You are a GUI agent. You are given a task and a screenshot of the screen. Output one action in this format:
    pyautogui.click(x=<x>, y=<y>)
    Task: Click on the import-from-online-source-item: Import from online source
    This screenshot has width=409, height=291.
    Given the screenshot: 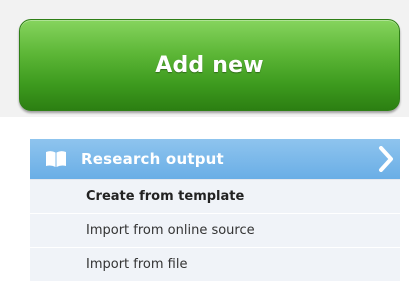 What is the action you would take?
    pyautogui.click(x=215, y=231)
    